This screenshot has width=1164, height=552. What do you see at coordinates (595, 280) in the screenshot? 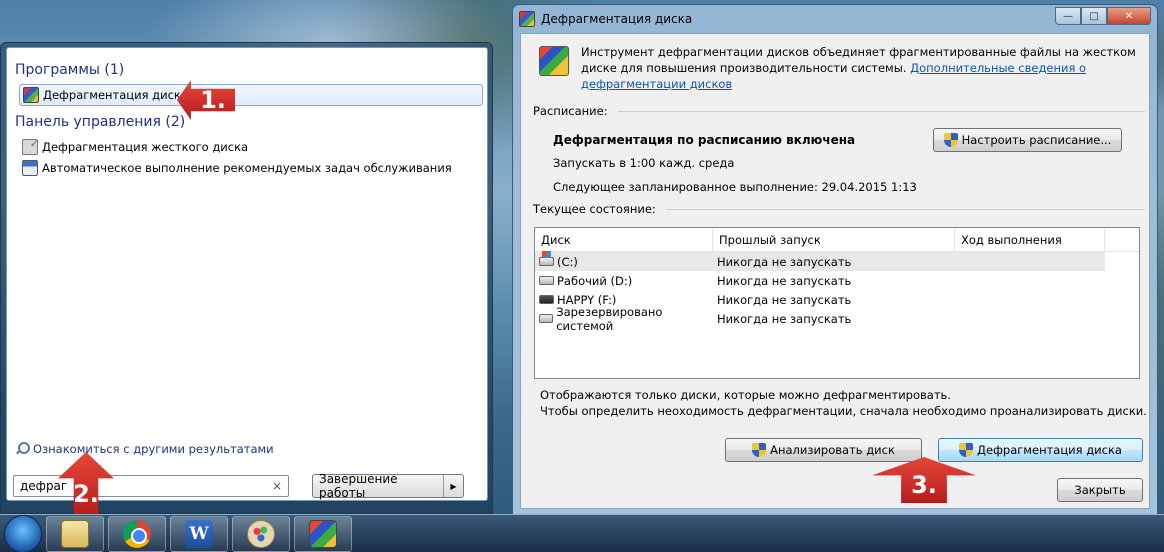
I see `disk-name: Рабочий (D:)` at bounding box center [595, 280].